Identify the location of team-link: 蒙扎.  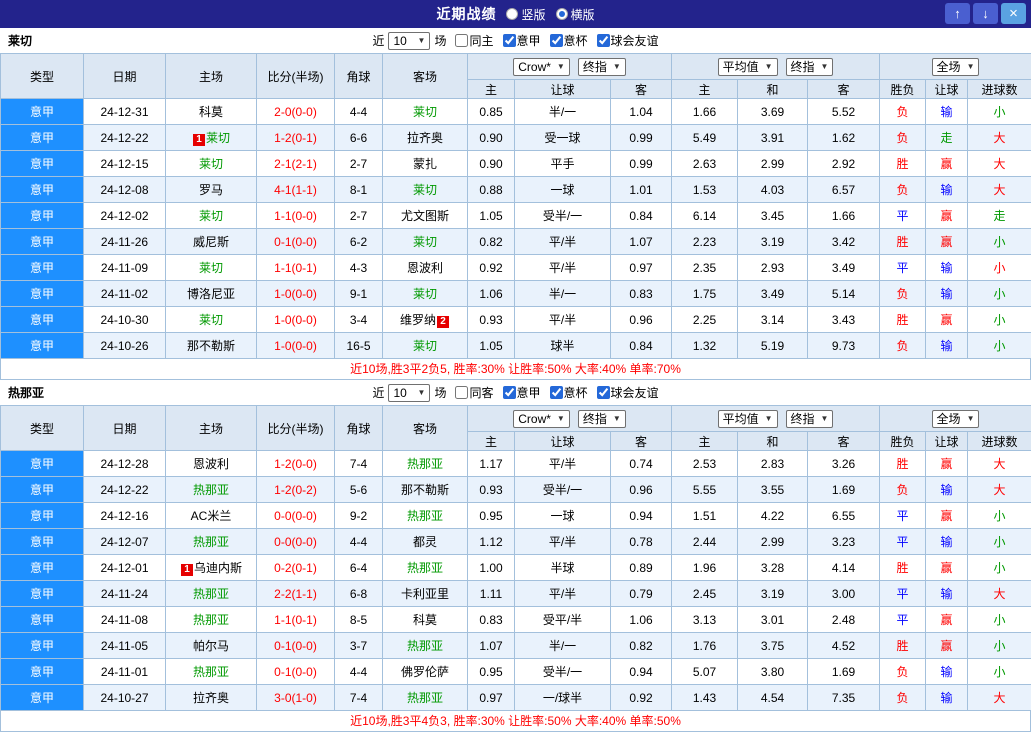
(425, 164).